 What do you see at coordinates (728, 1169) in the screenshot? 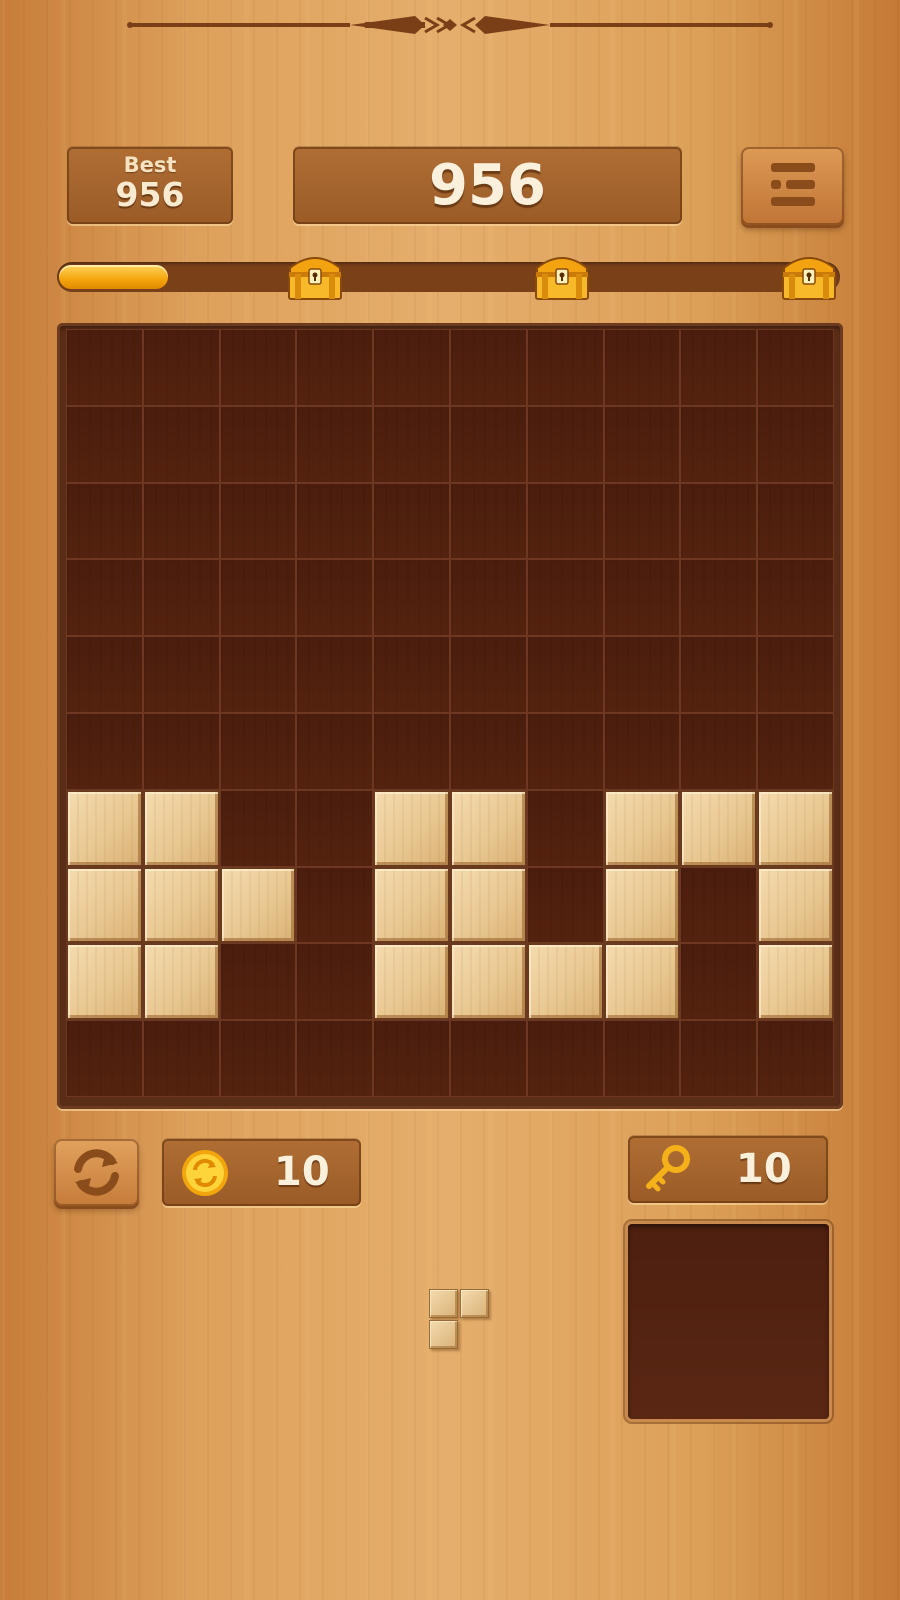
I see `key-counter: 10` at bounding box center [728, 1169].